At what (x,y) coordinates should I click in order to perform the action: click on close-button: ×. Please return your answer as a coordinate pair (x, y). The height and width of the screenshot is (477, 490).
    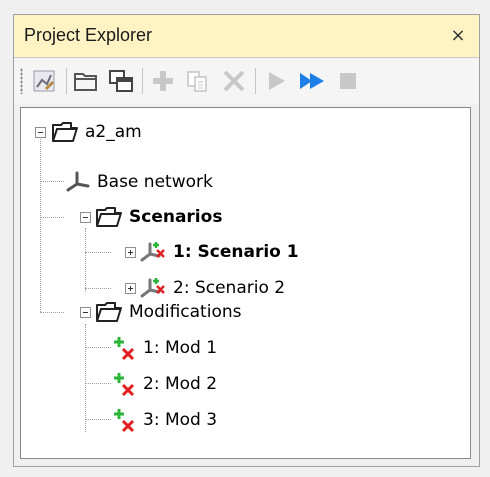
    Looking at the image, I should click on (458, 36).